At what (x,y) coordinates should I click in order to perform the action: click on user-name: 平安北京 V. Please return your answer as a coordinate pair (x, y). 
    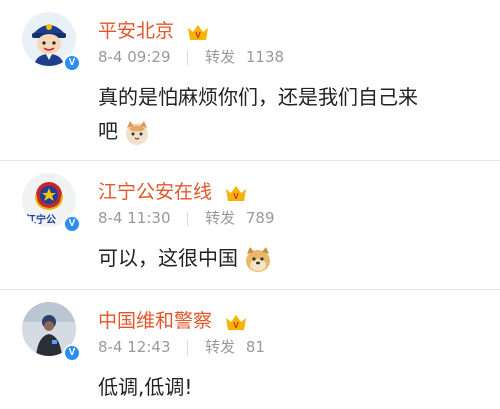
    Looking at the image, I should click on (154, 29).